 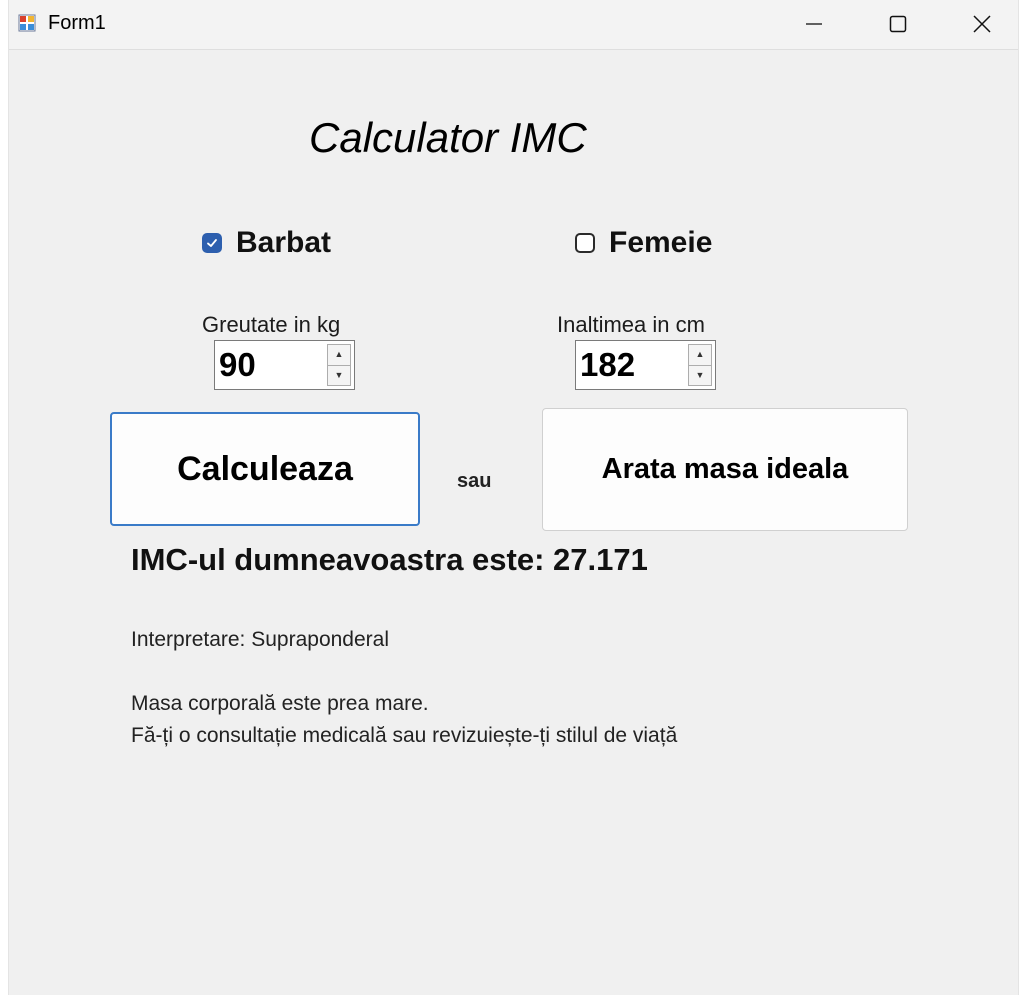 I want to click on close-icon, so click(x=982, y=24).